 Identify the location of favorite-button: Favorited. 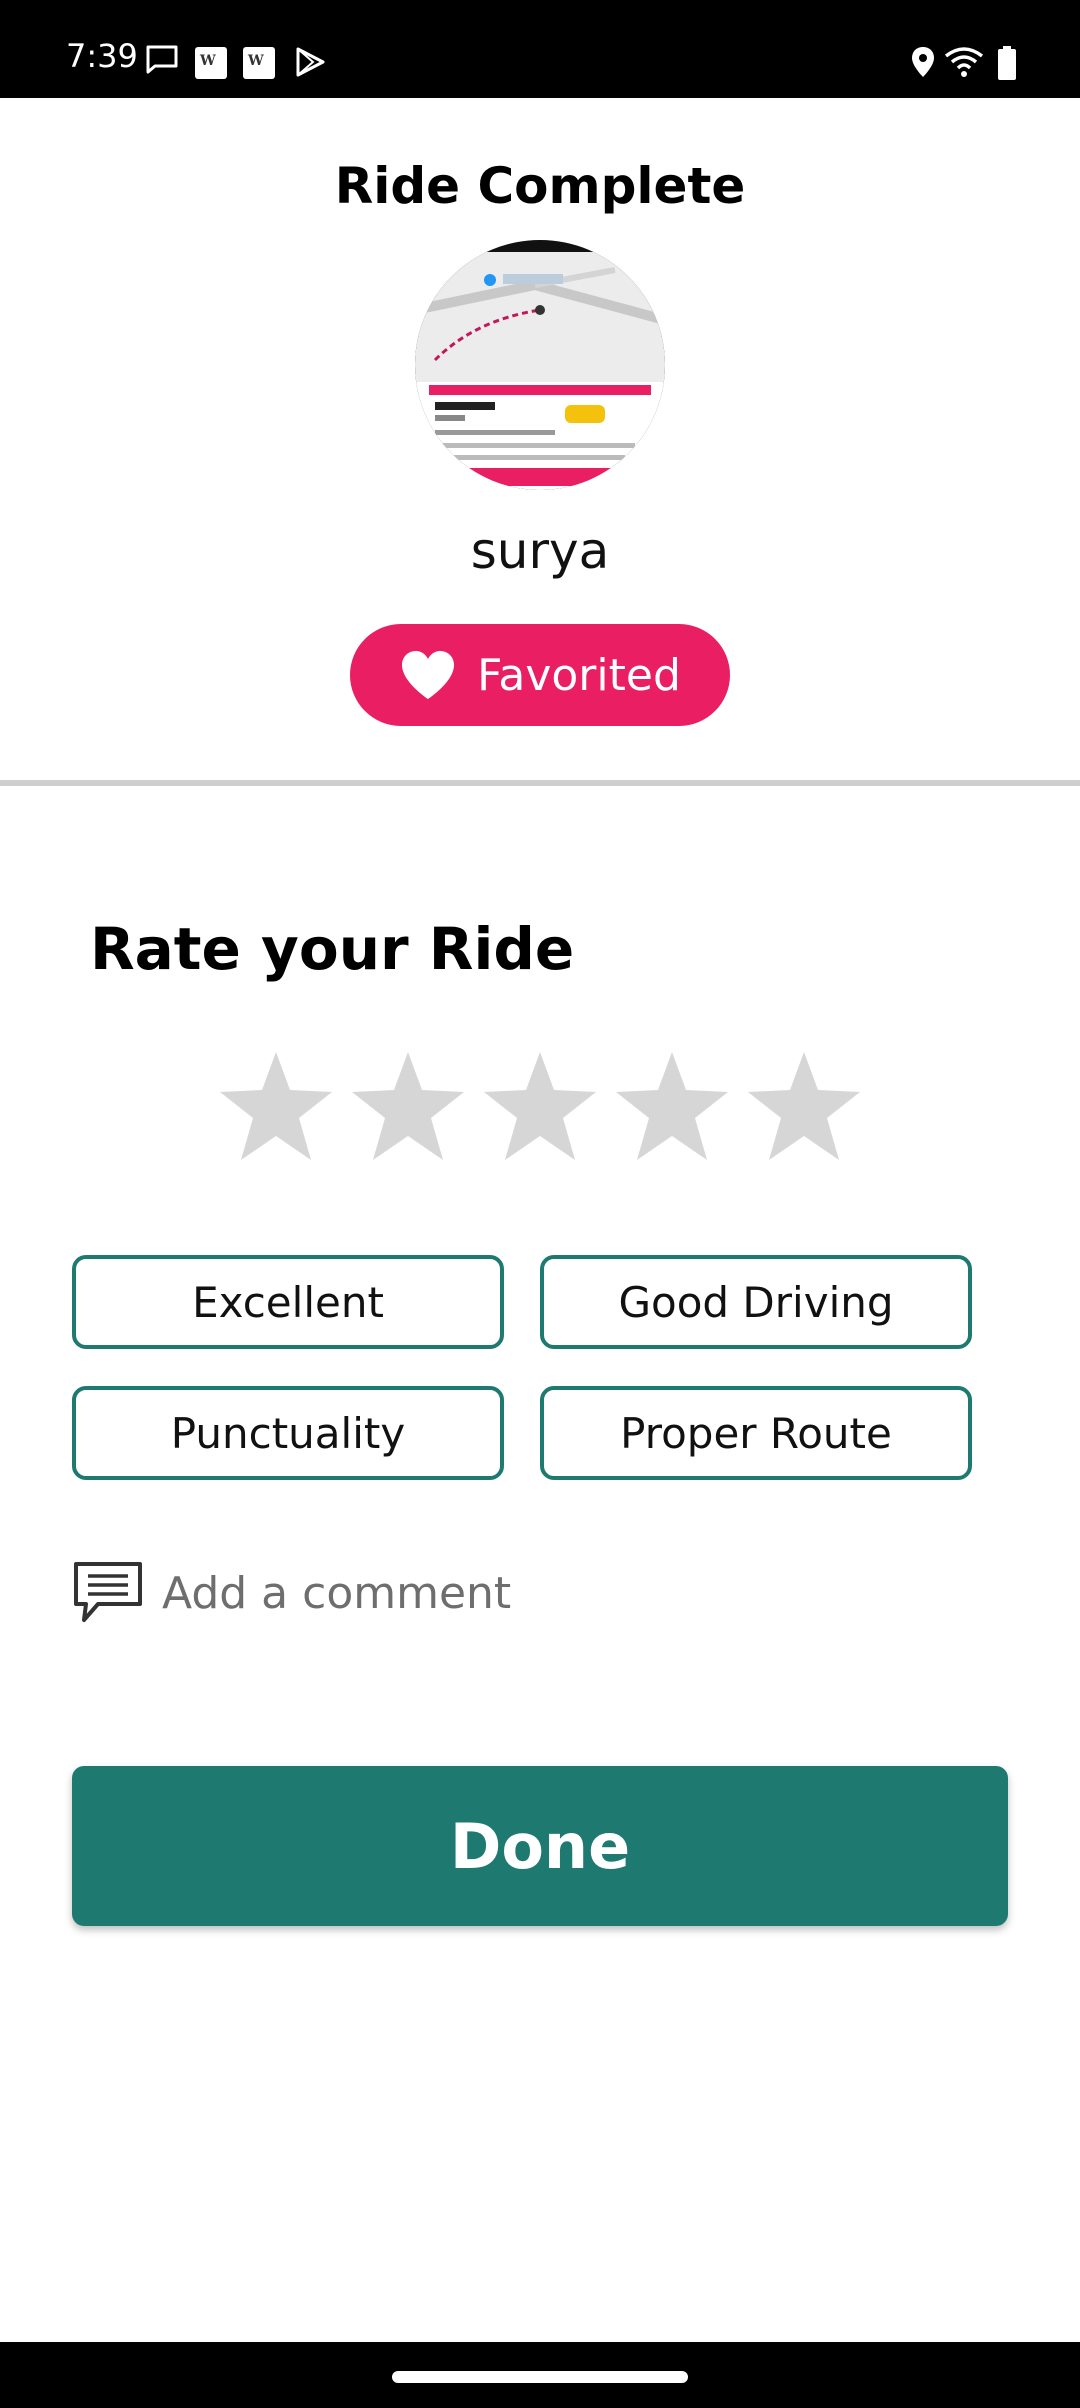
(540, 675).